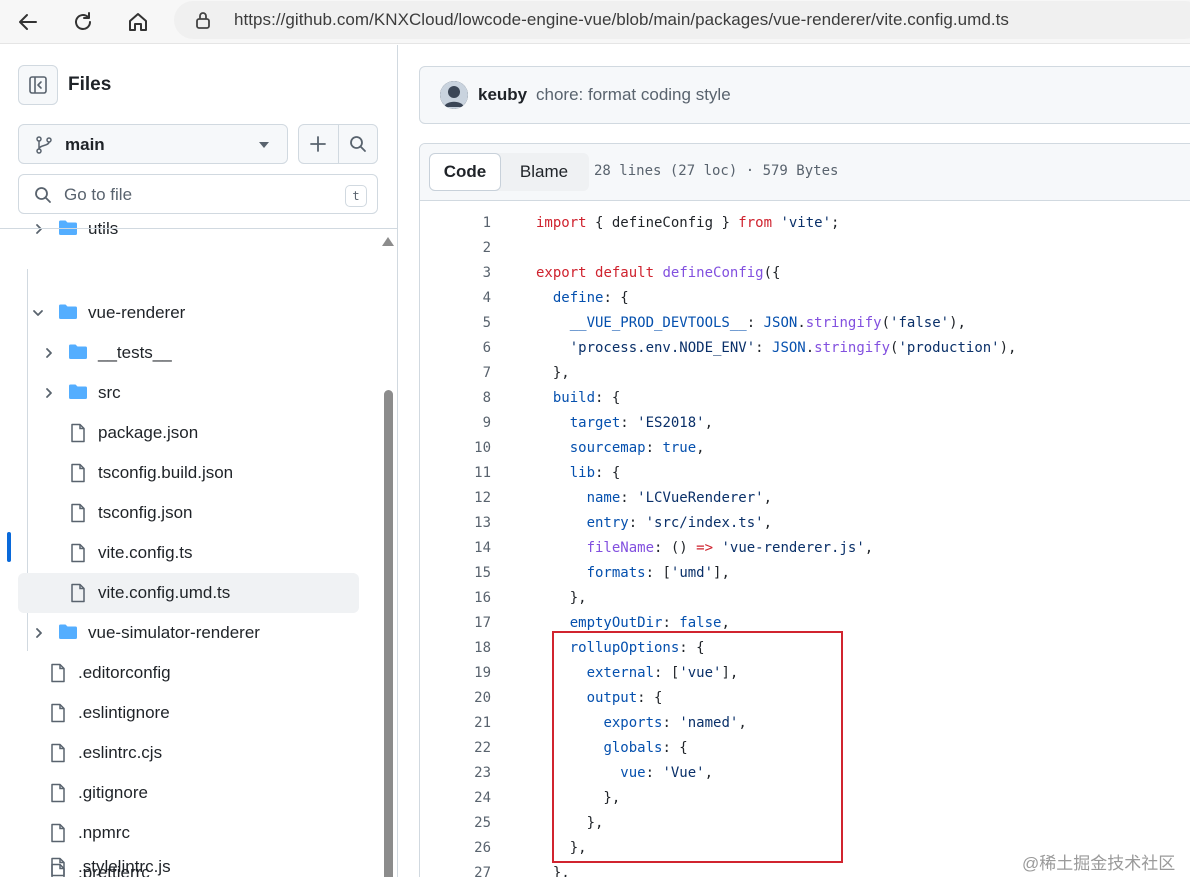  Describe the element at coordinates (544, 172) in the screenshot. I see `tab-blame: Blame` at that location.